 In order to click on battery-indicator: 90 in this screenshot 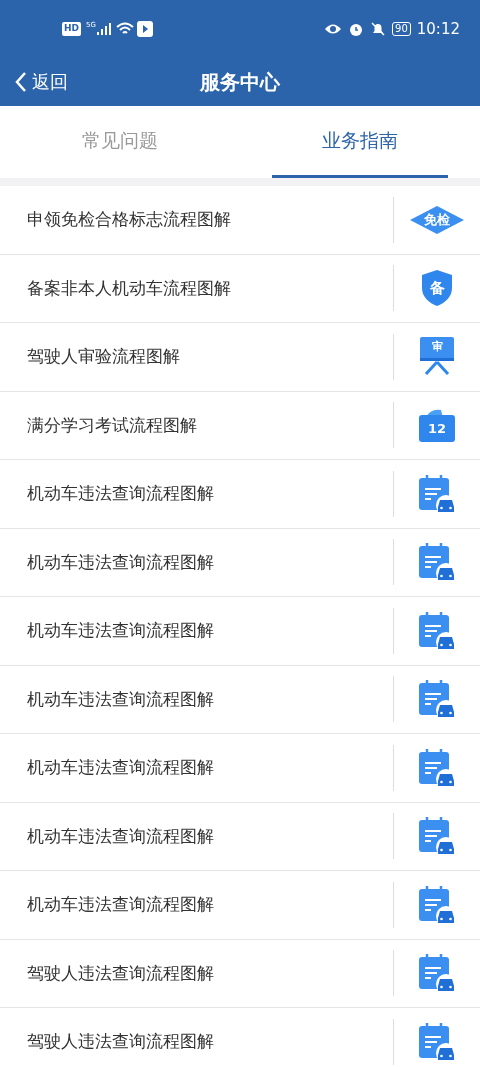, I will do `click(401, 29)`.